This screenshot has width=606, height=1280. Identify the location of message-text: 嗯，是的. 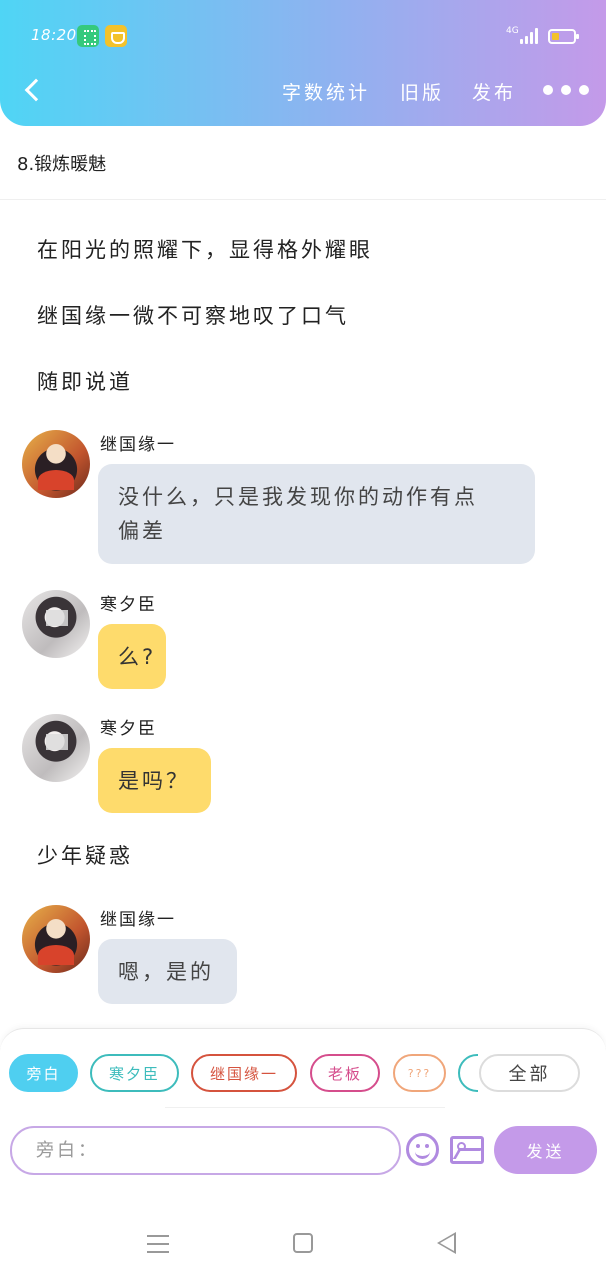
(166, 972).